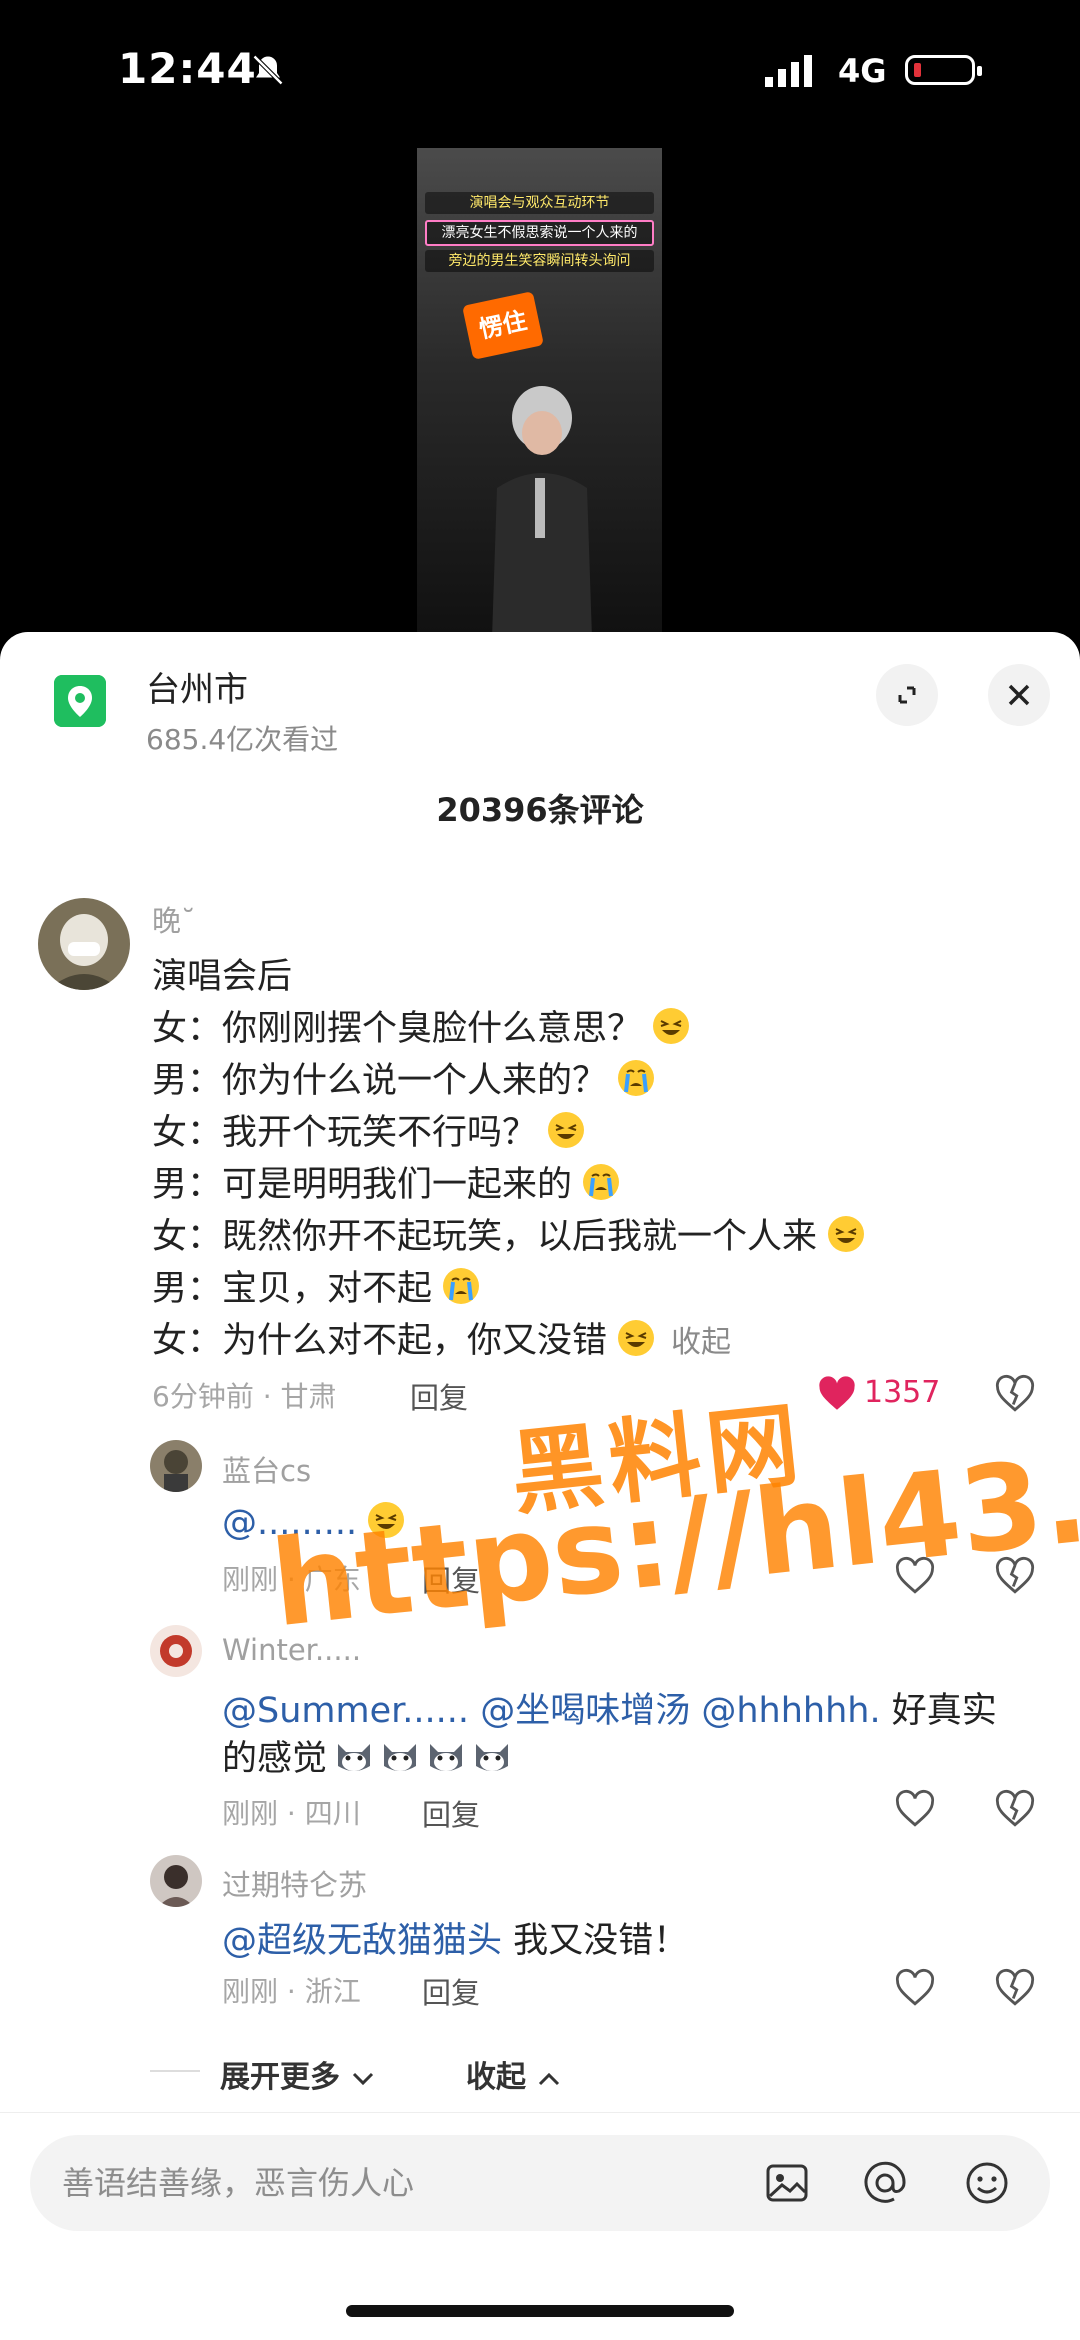 The height and width of the screenshot is (2340, 1080). I want to click on comment-line: 男：你为什么说一个人来的？, so click(404, 1077).